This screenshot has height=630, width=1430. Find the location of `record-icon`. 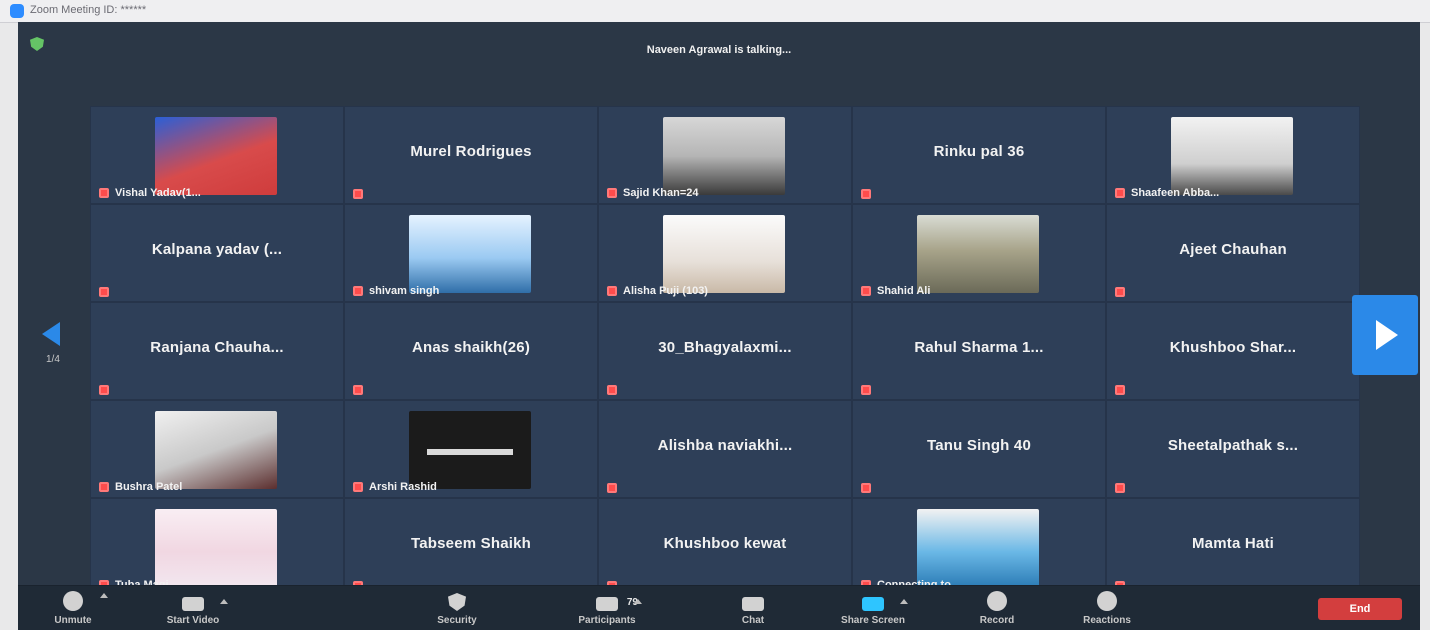

record-icon is located at coordinates (997, 601).